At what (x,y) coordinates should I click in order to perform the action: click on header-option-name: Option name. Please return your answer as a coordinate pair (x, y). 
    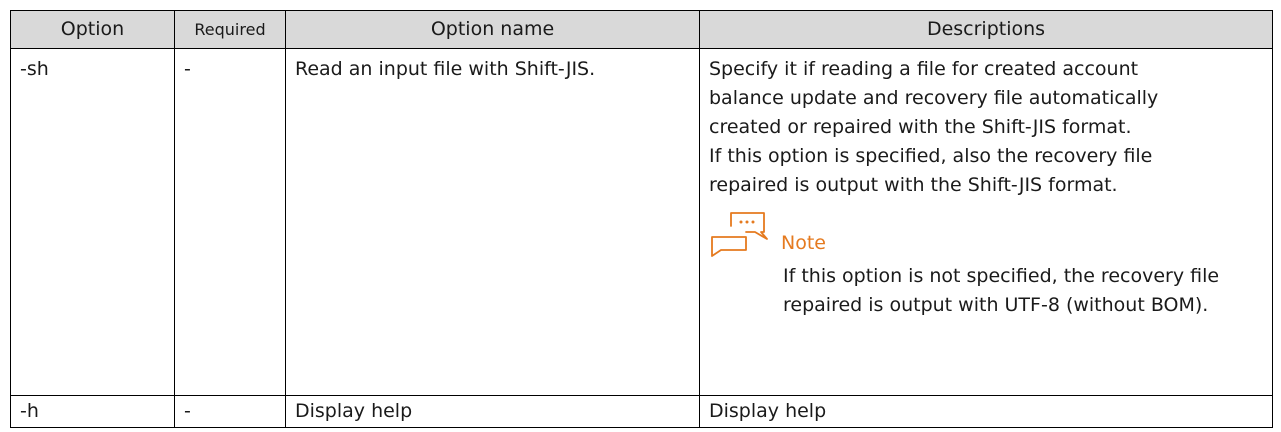
    Looking at the image, I should click on (492, 29).